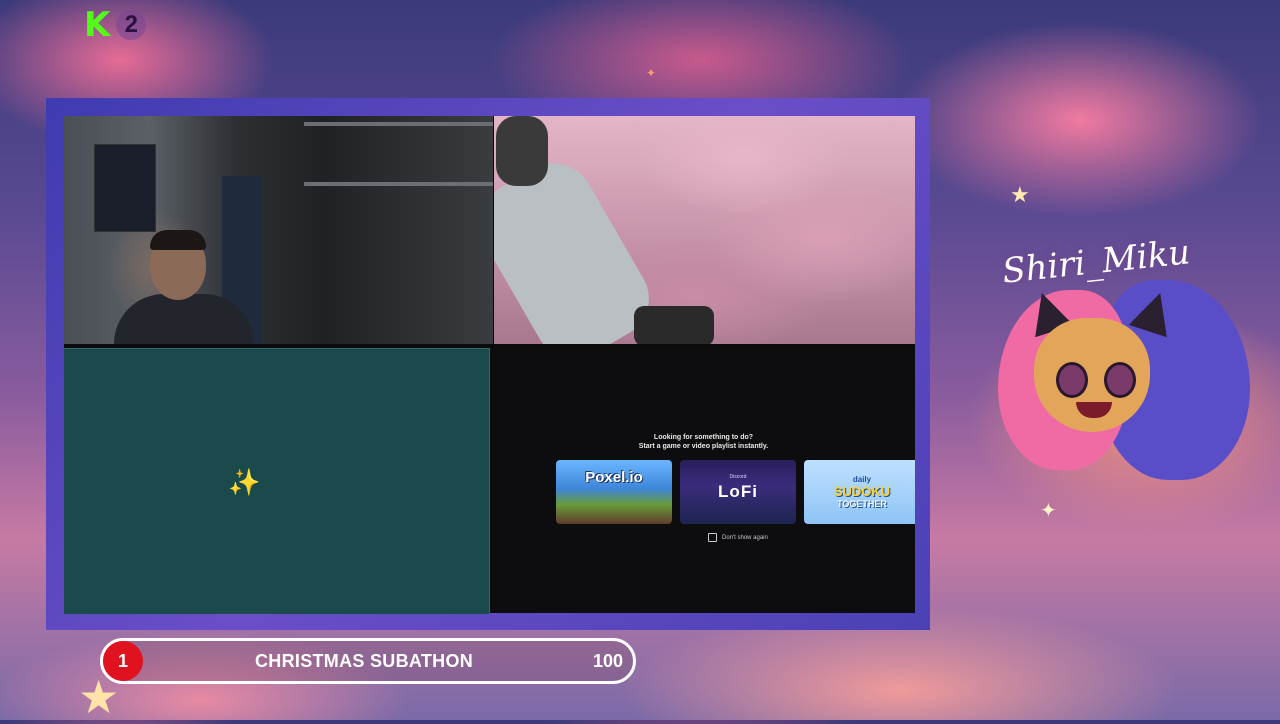 The height and width of the screenshot is (724, 1280). I want to click on checkbox-label: Don't show again, so click(745, 537).